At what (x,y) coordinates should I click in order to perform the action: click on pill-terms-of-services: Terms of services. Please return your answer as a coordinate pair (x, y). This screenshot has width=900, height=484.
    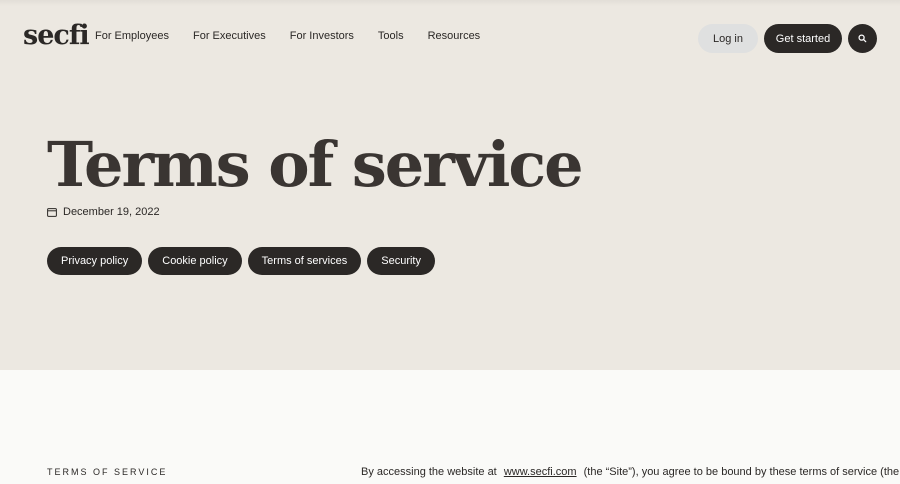
    Looking at the image, I should click on (304, 261).